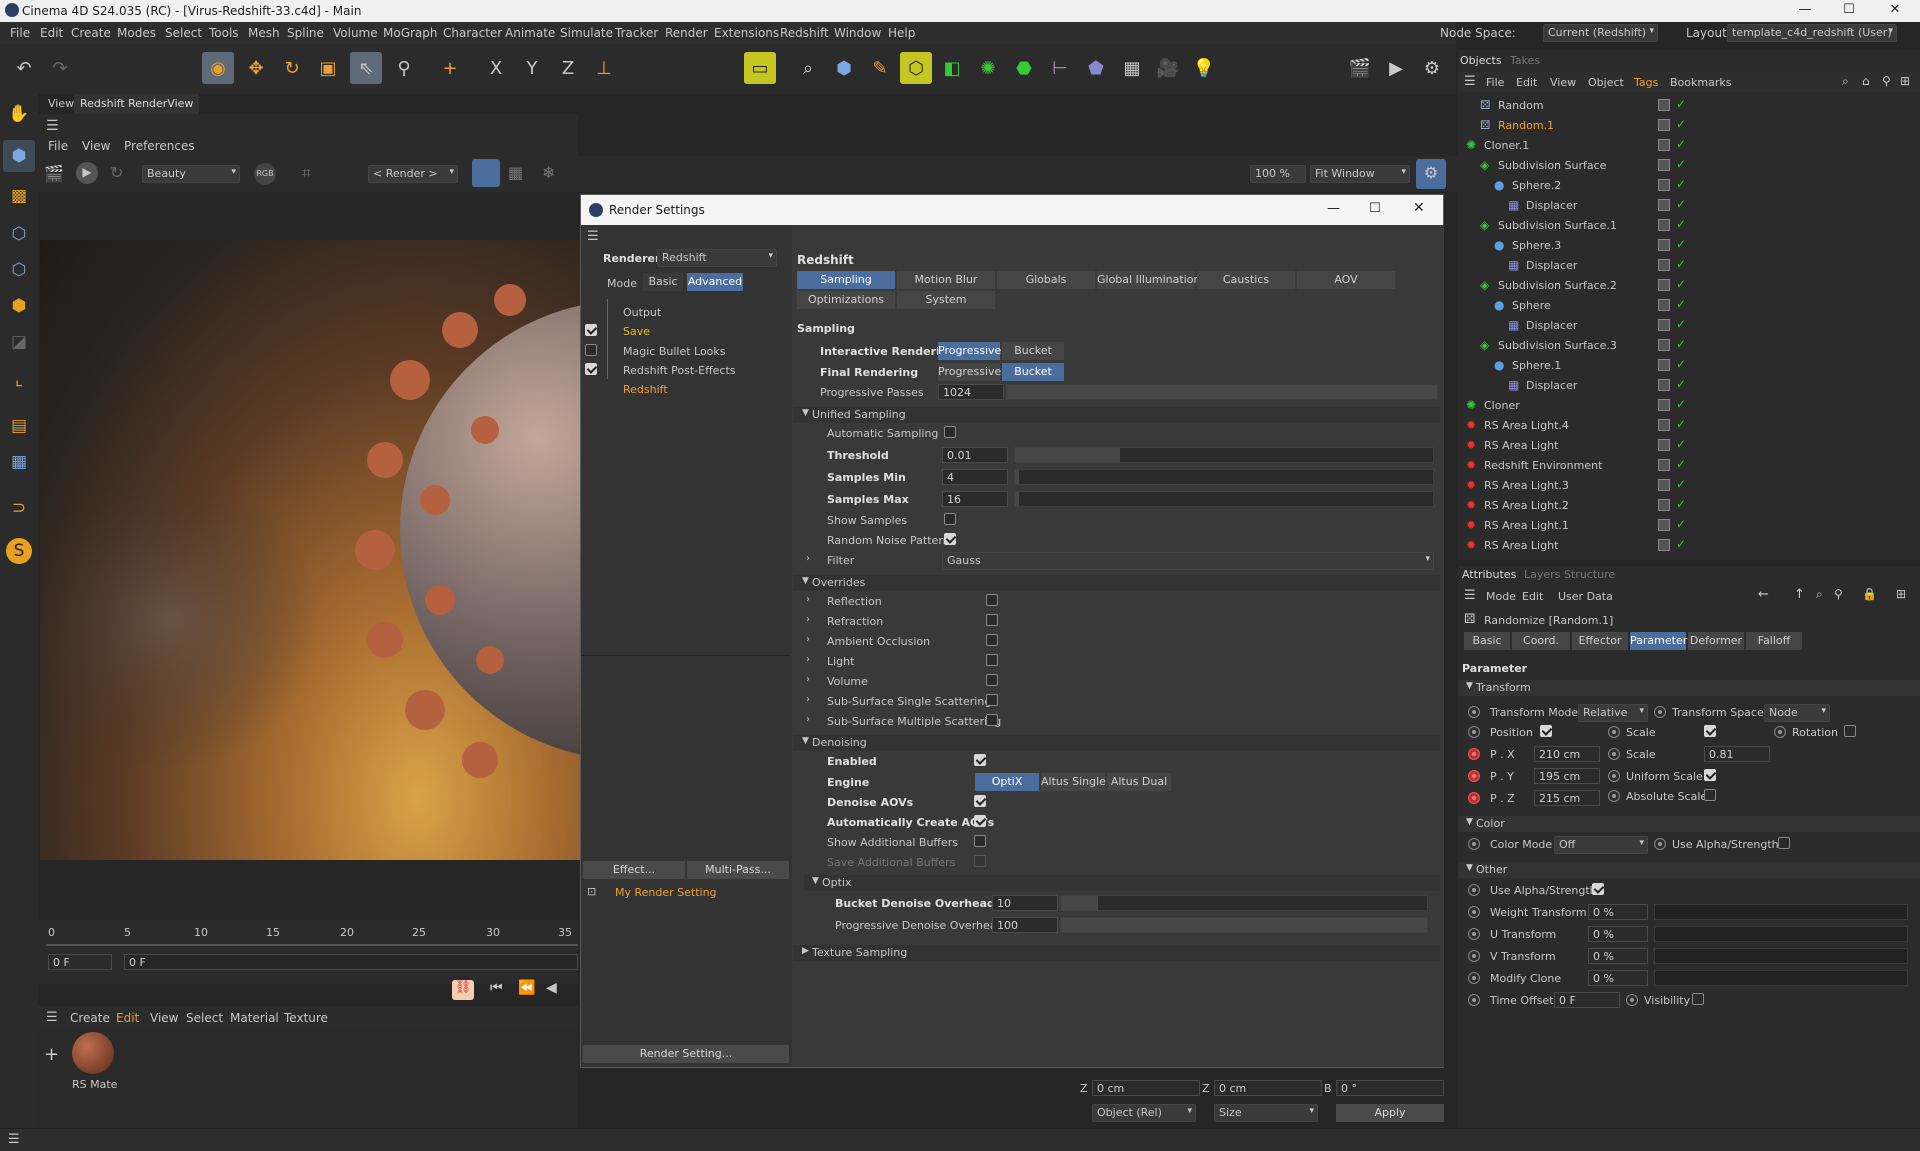 The image size is (1920, 1151). I want to click on snap-icon: ▦, so click(19, 462).